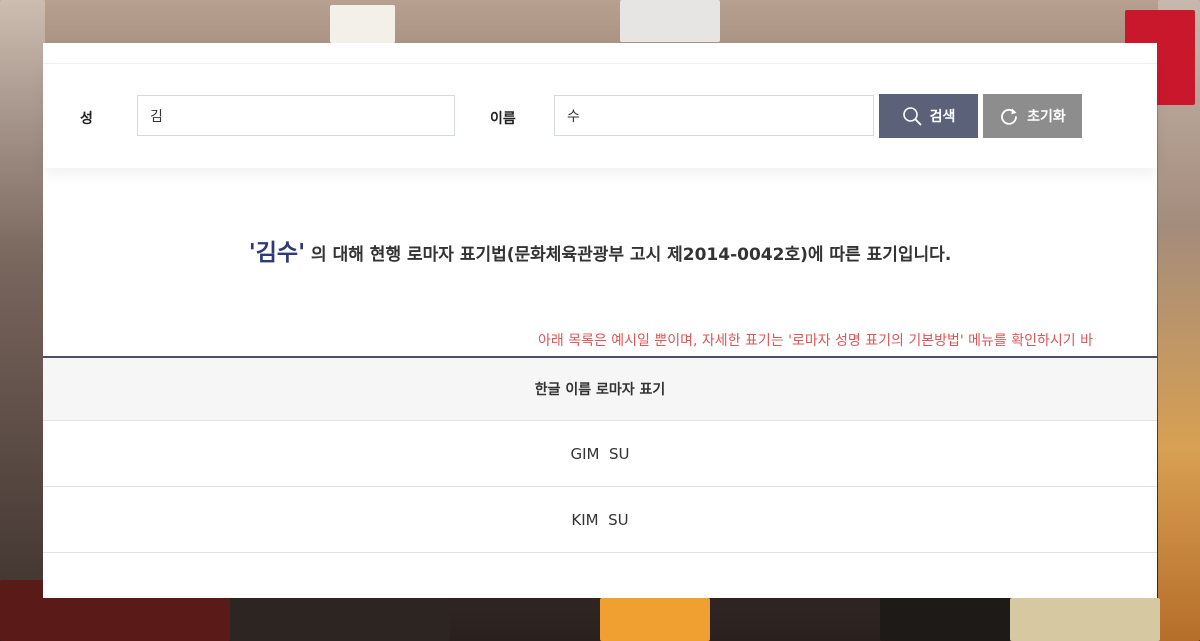  I want to click on search-button: 검색, so click(928, 116).